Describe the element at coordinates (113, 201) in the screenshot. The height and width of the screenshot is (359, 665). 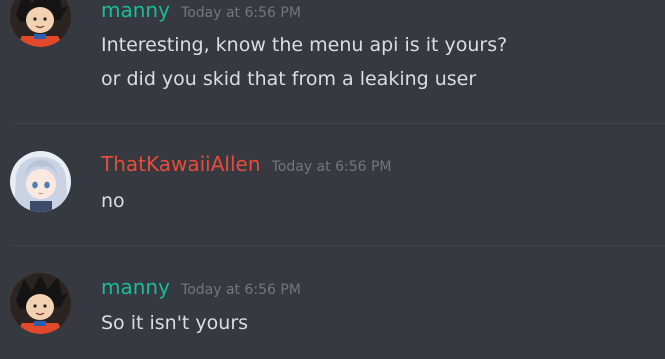
I see `message-text: no` at that location.